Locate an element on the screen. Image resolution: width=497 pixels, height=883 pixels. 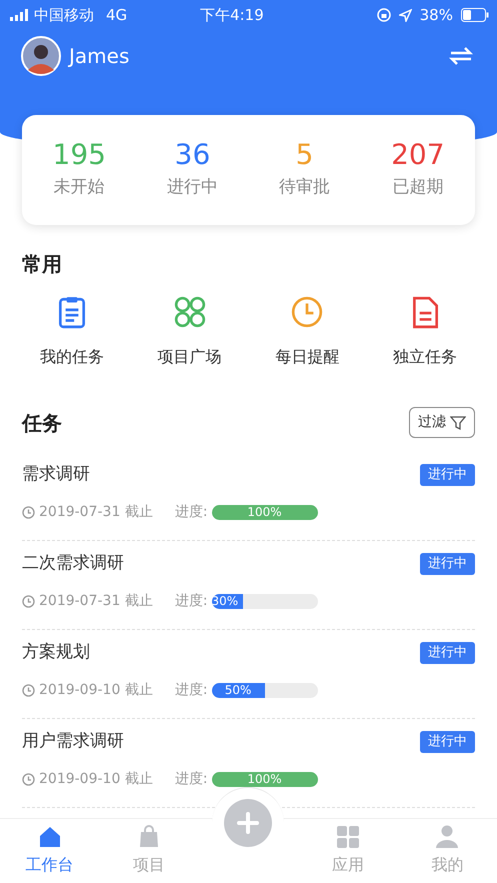
task-name: 需求调研 is located at coordinates (56, 475).